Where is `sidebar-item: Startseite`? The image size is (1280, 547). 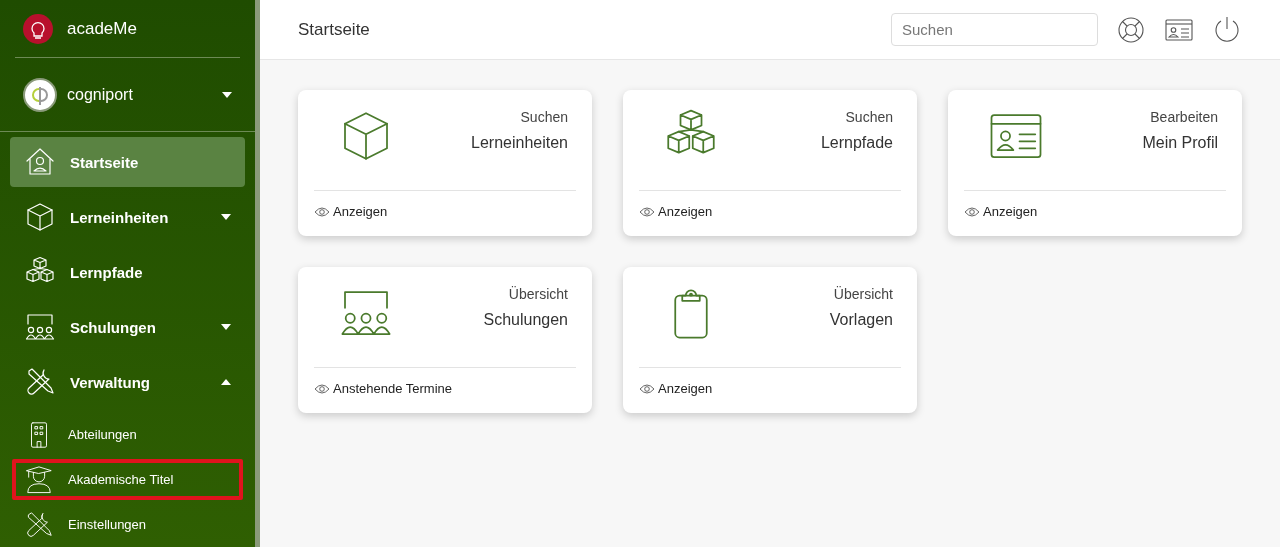 sidebar-item: Startseite is located at coordinates (127, 162).